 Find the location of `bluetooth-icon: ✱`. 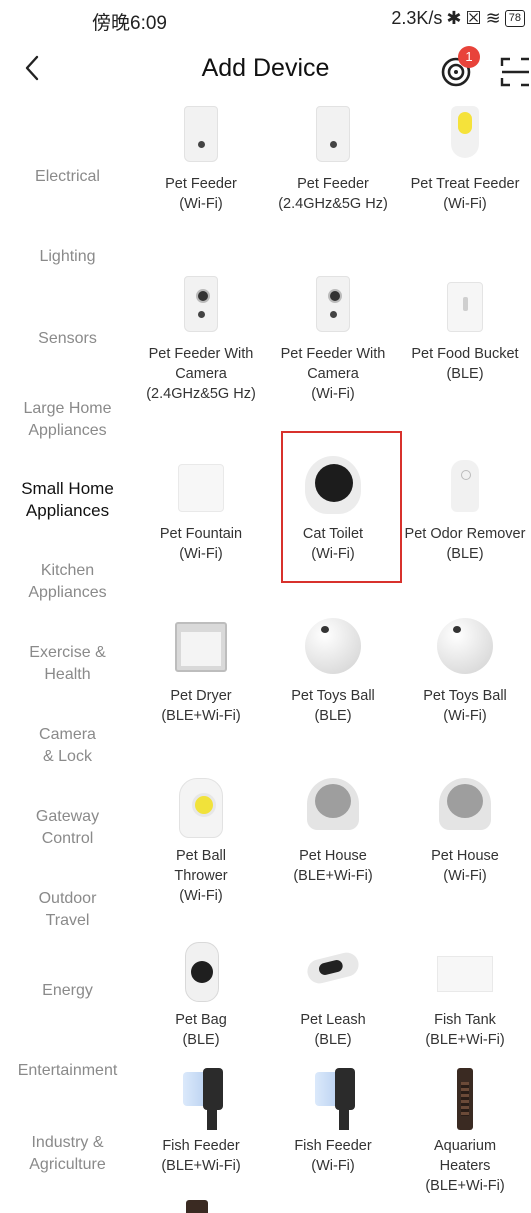

bluetooth-icon: ✱ is located at coordinates (454, 18).